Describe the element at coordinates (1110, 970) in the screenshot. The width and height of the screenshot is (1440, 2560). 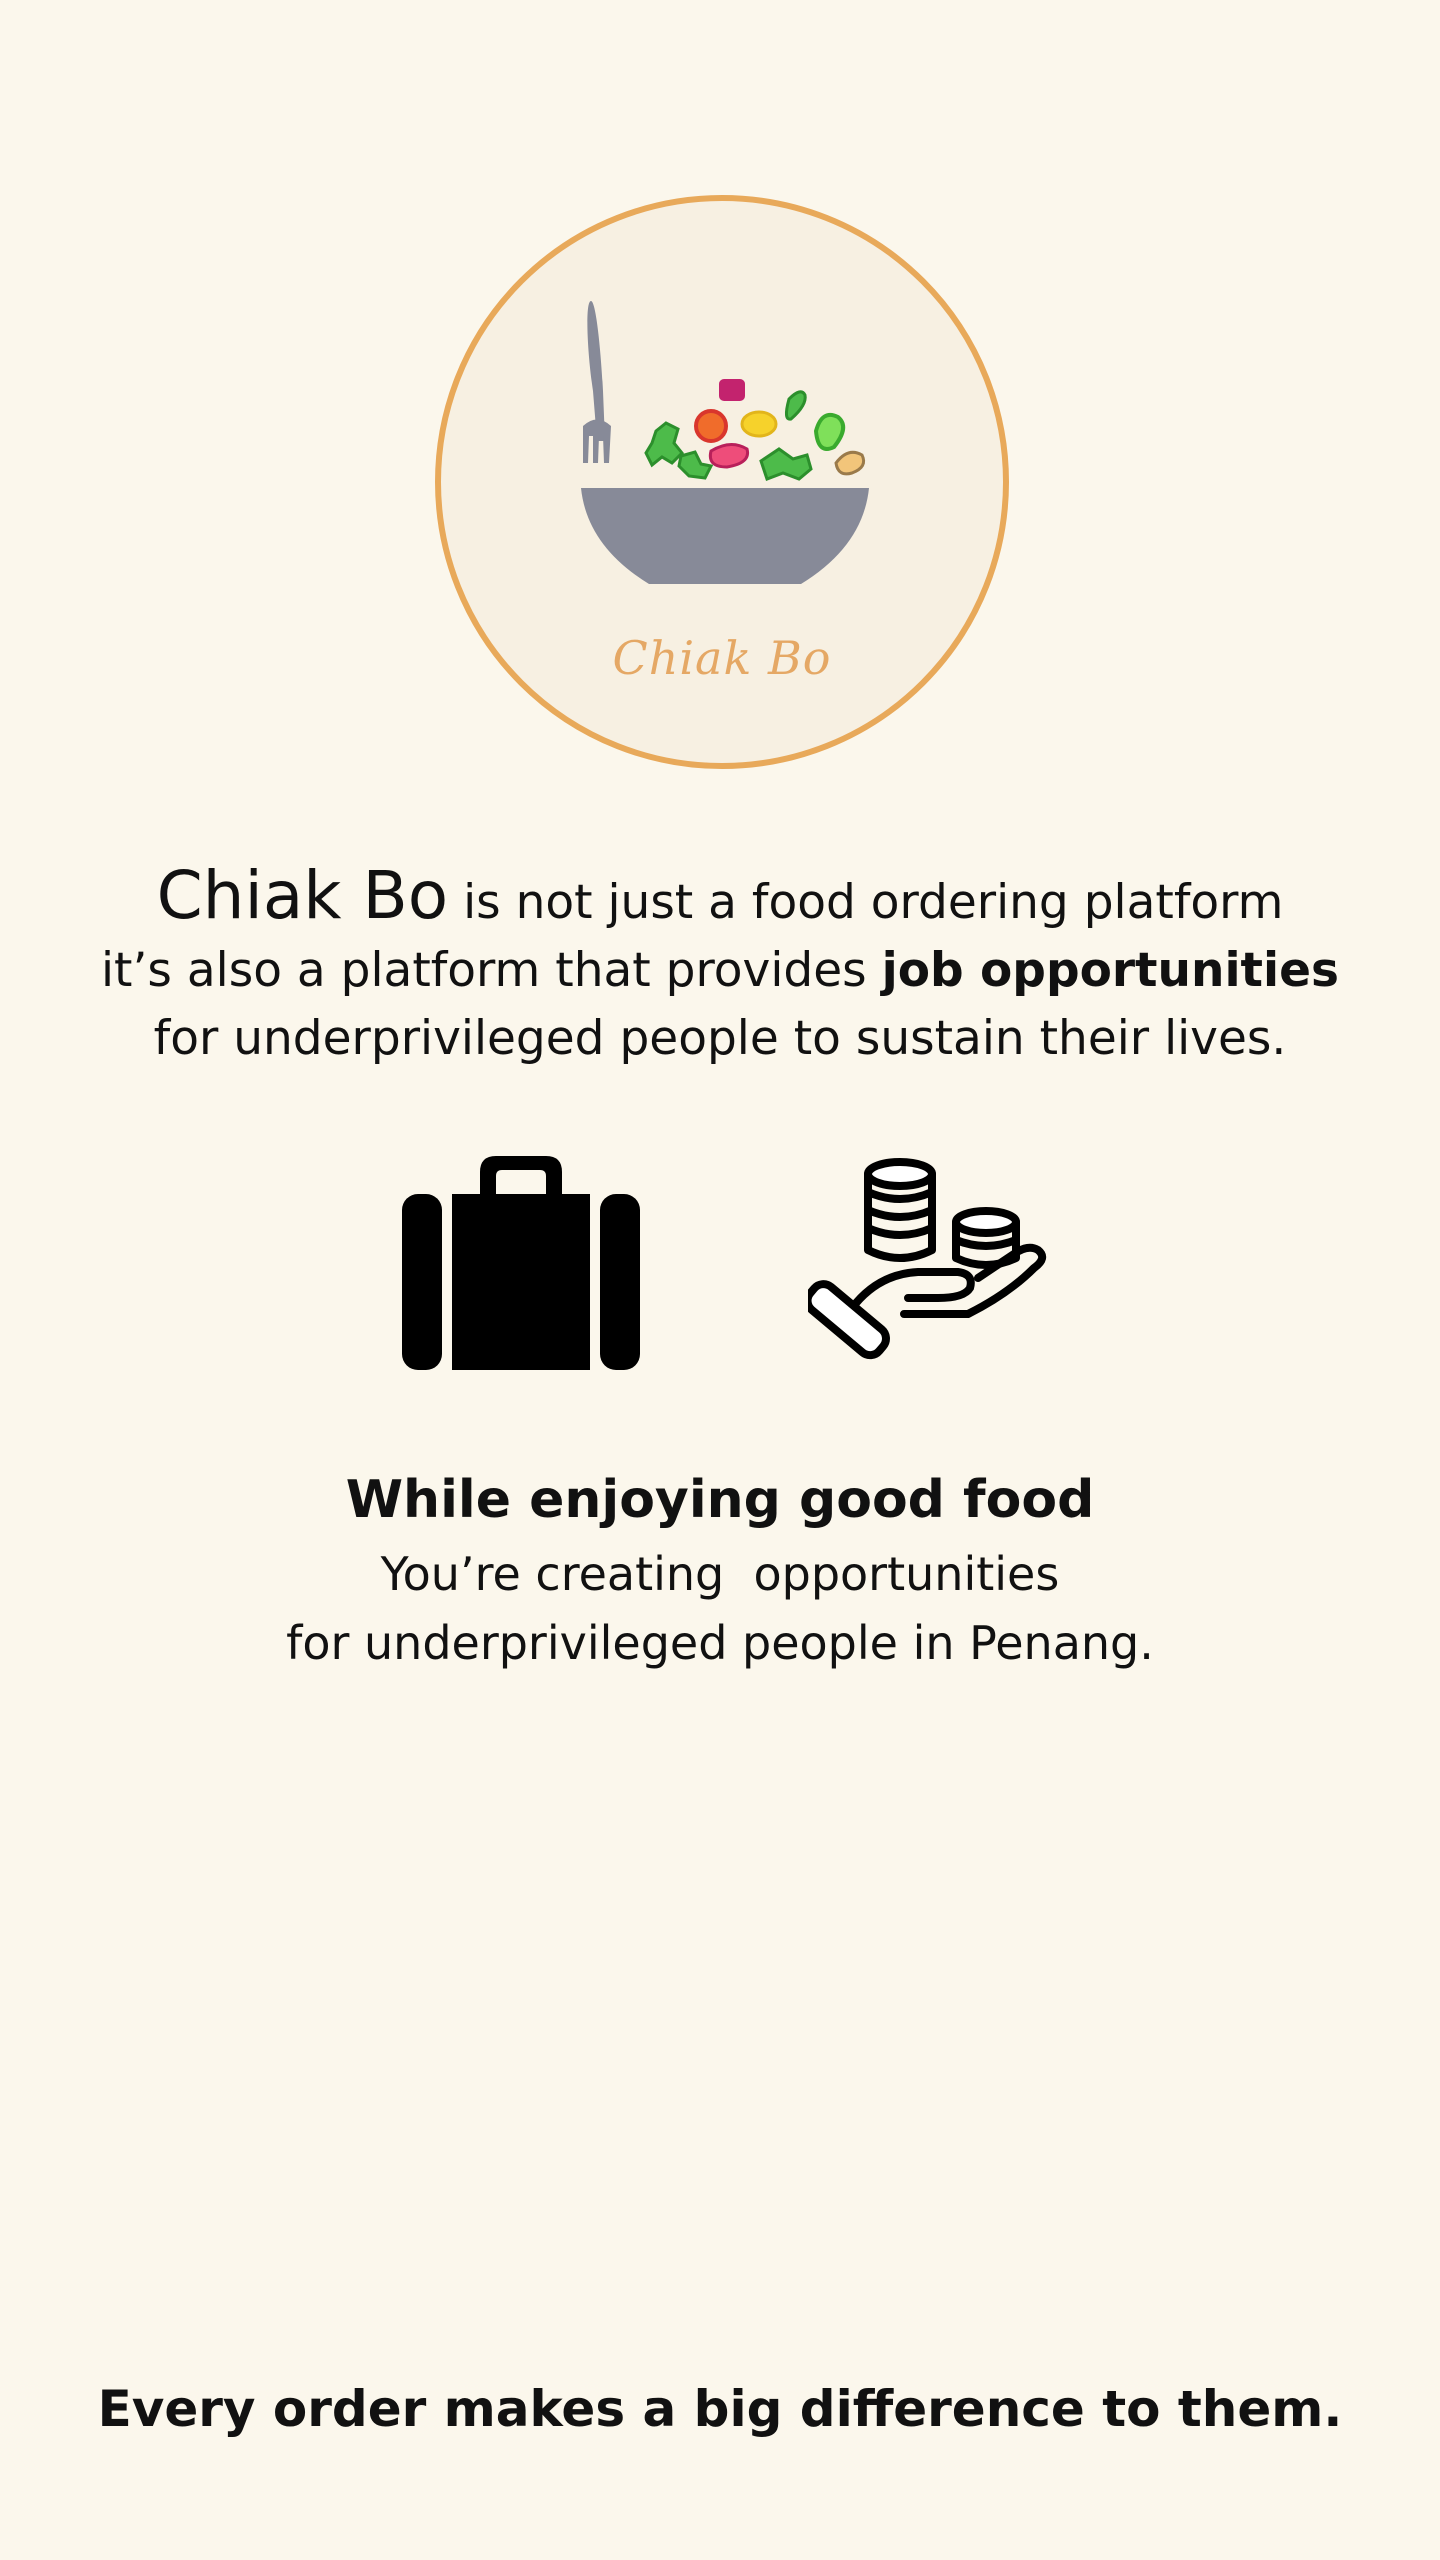
I see `job-opportunities-highlight: job opportunities` at that location.